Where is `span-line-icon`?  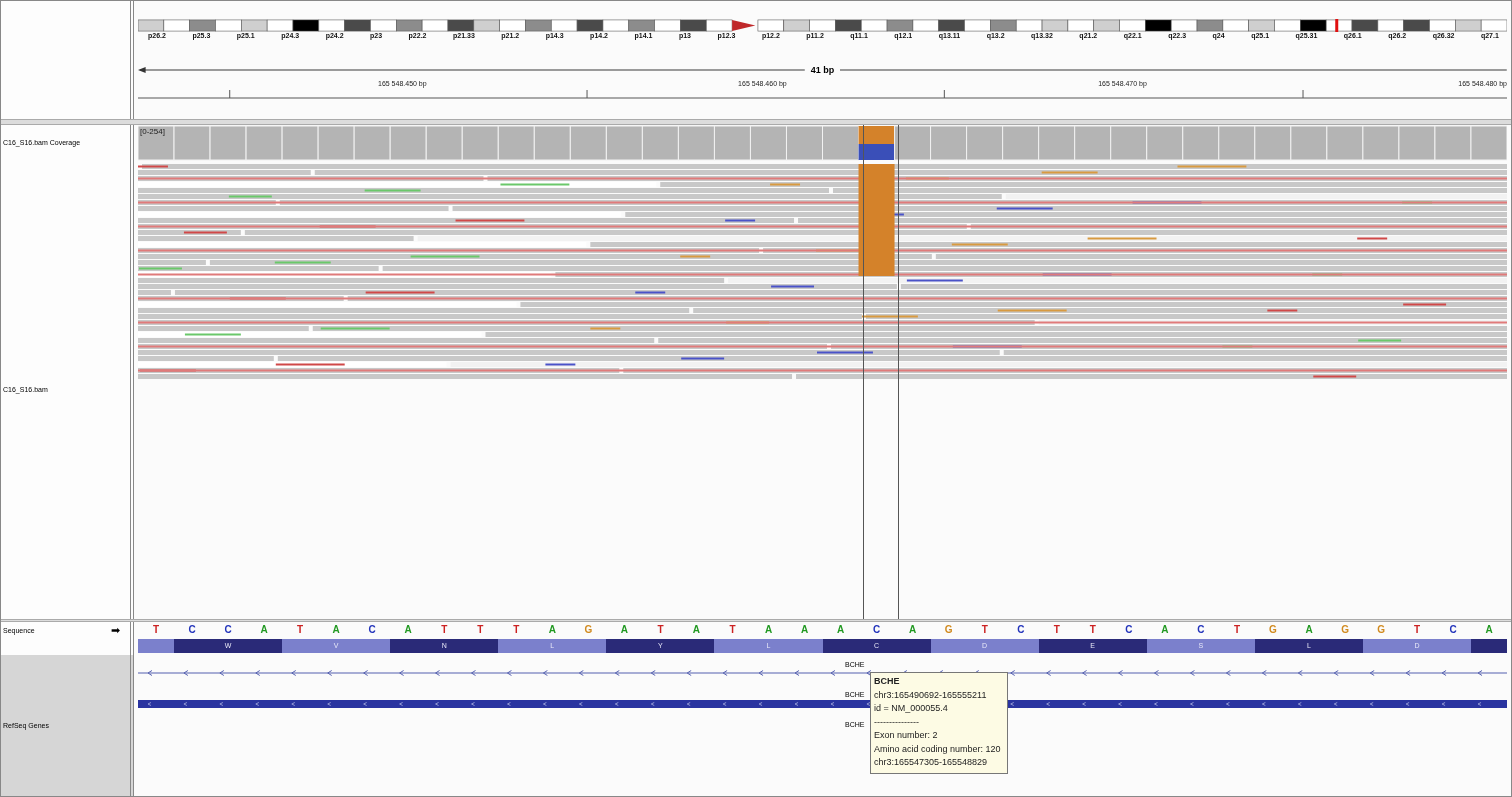 span-line-icon is located at coordinates (1173, 70).